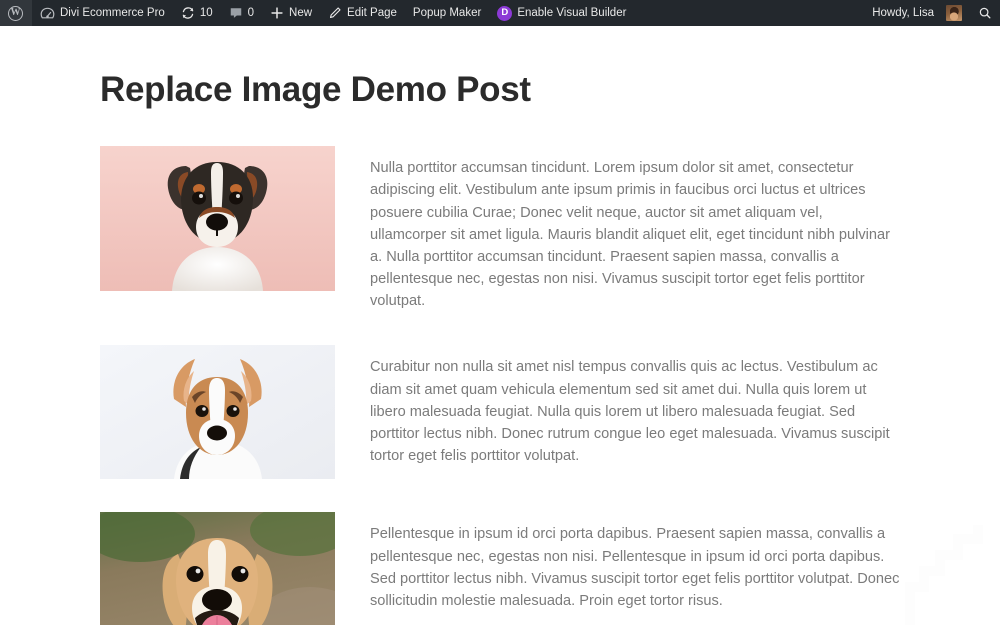  I want to click on wordpress-logo-icon: W, so click(15, 13).